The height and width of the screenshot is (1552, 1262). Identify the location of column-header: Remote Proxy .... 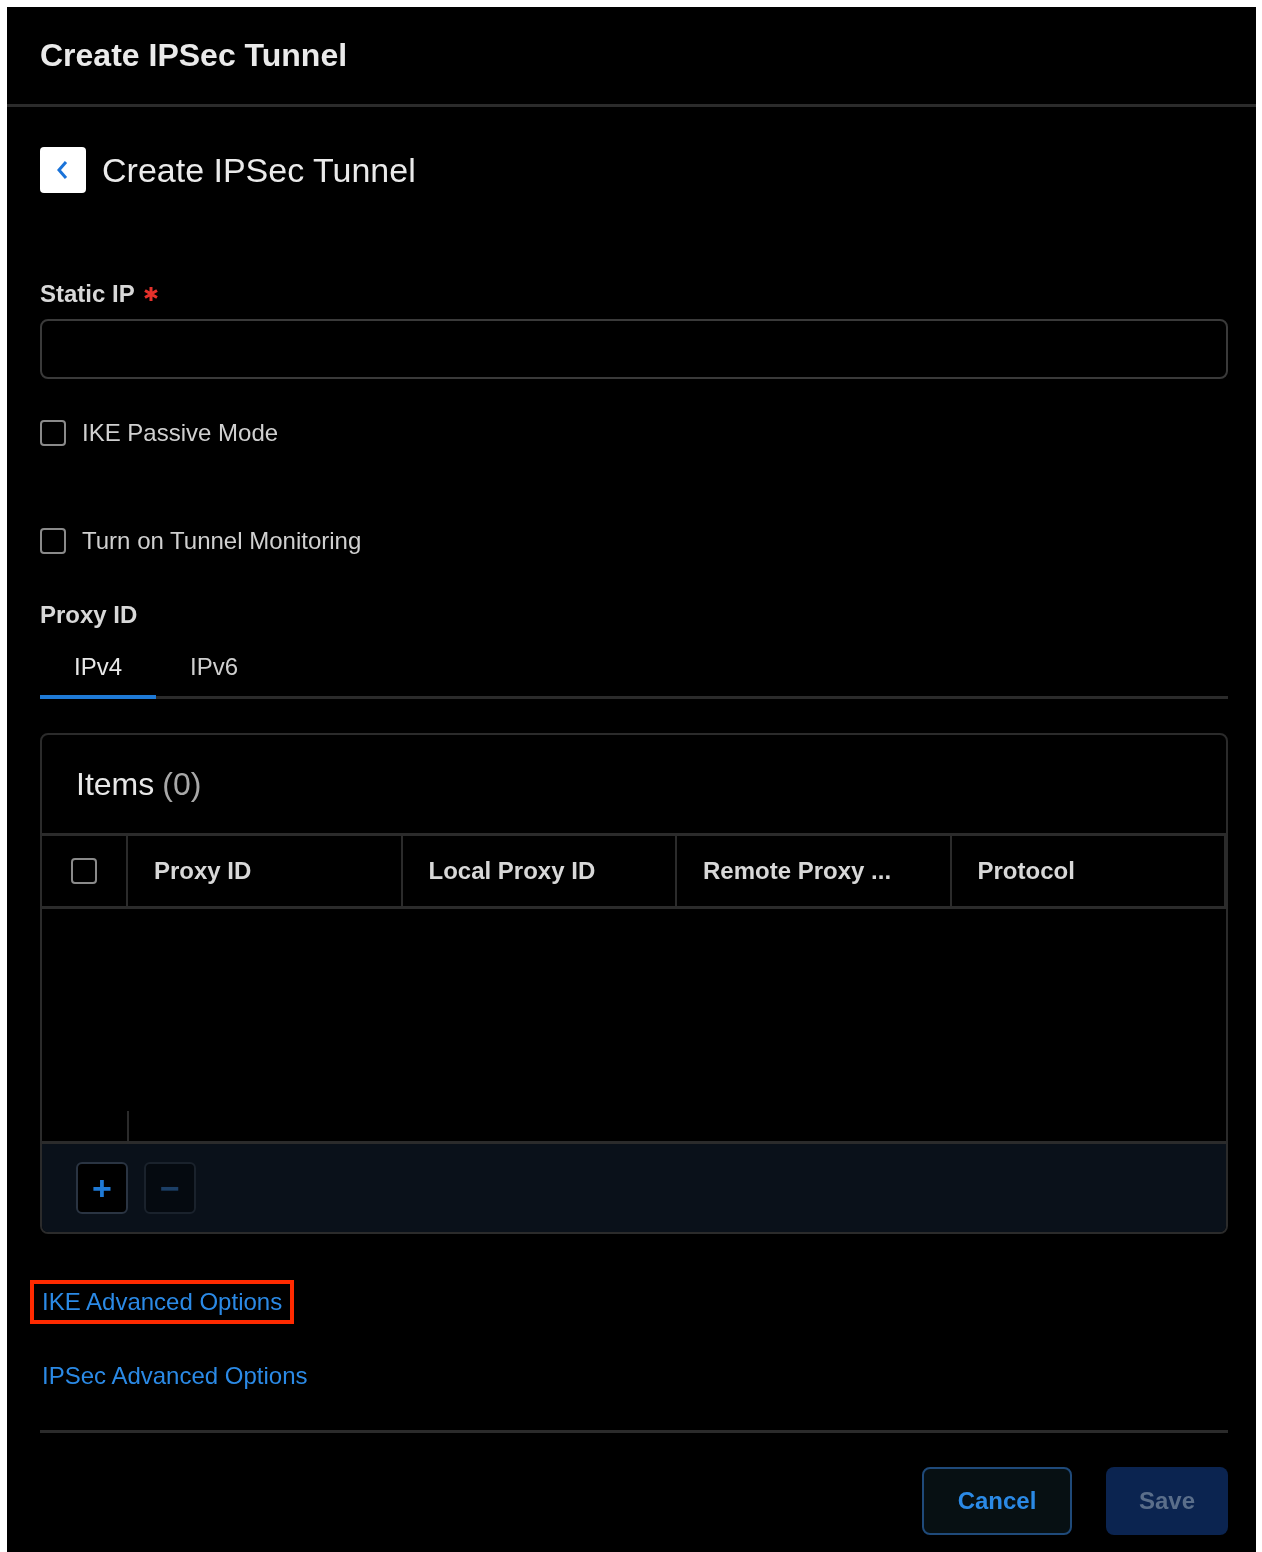
(814, 871).